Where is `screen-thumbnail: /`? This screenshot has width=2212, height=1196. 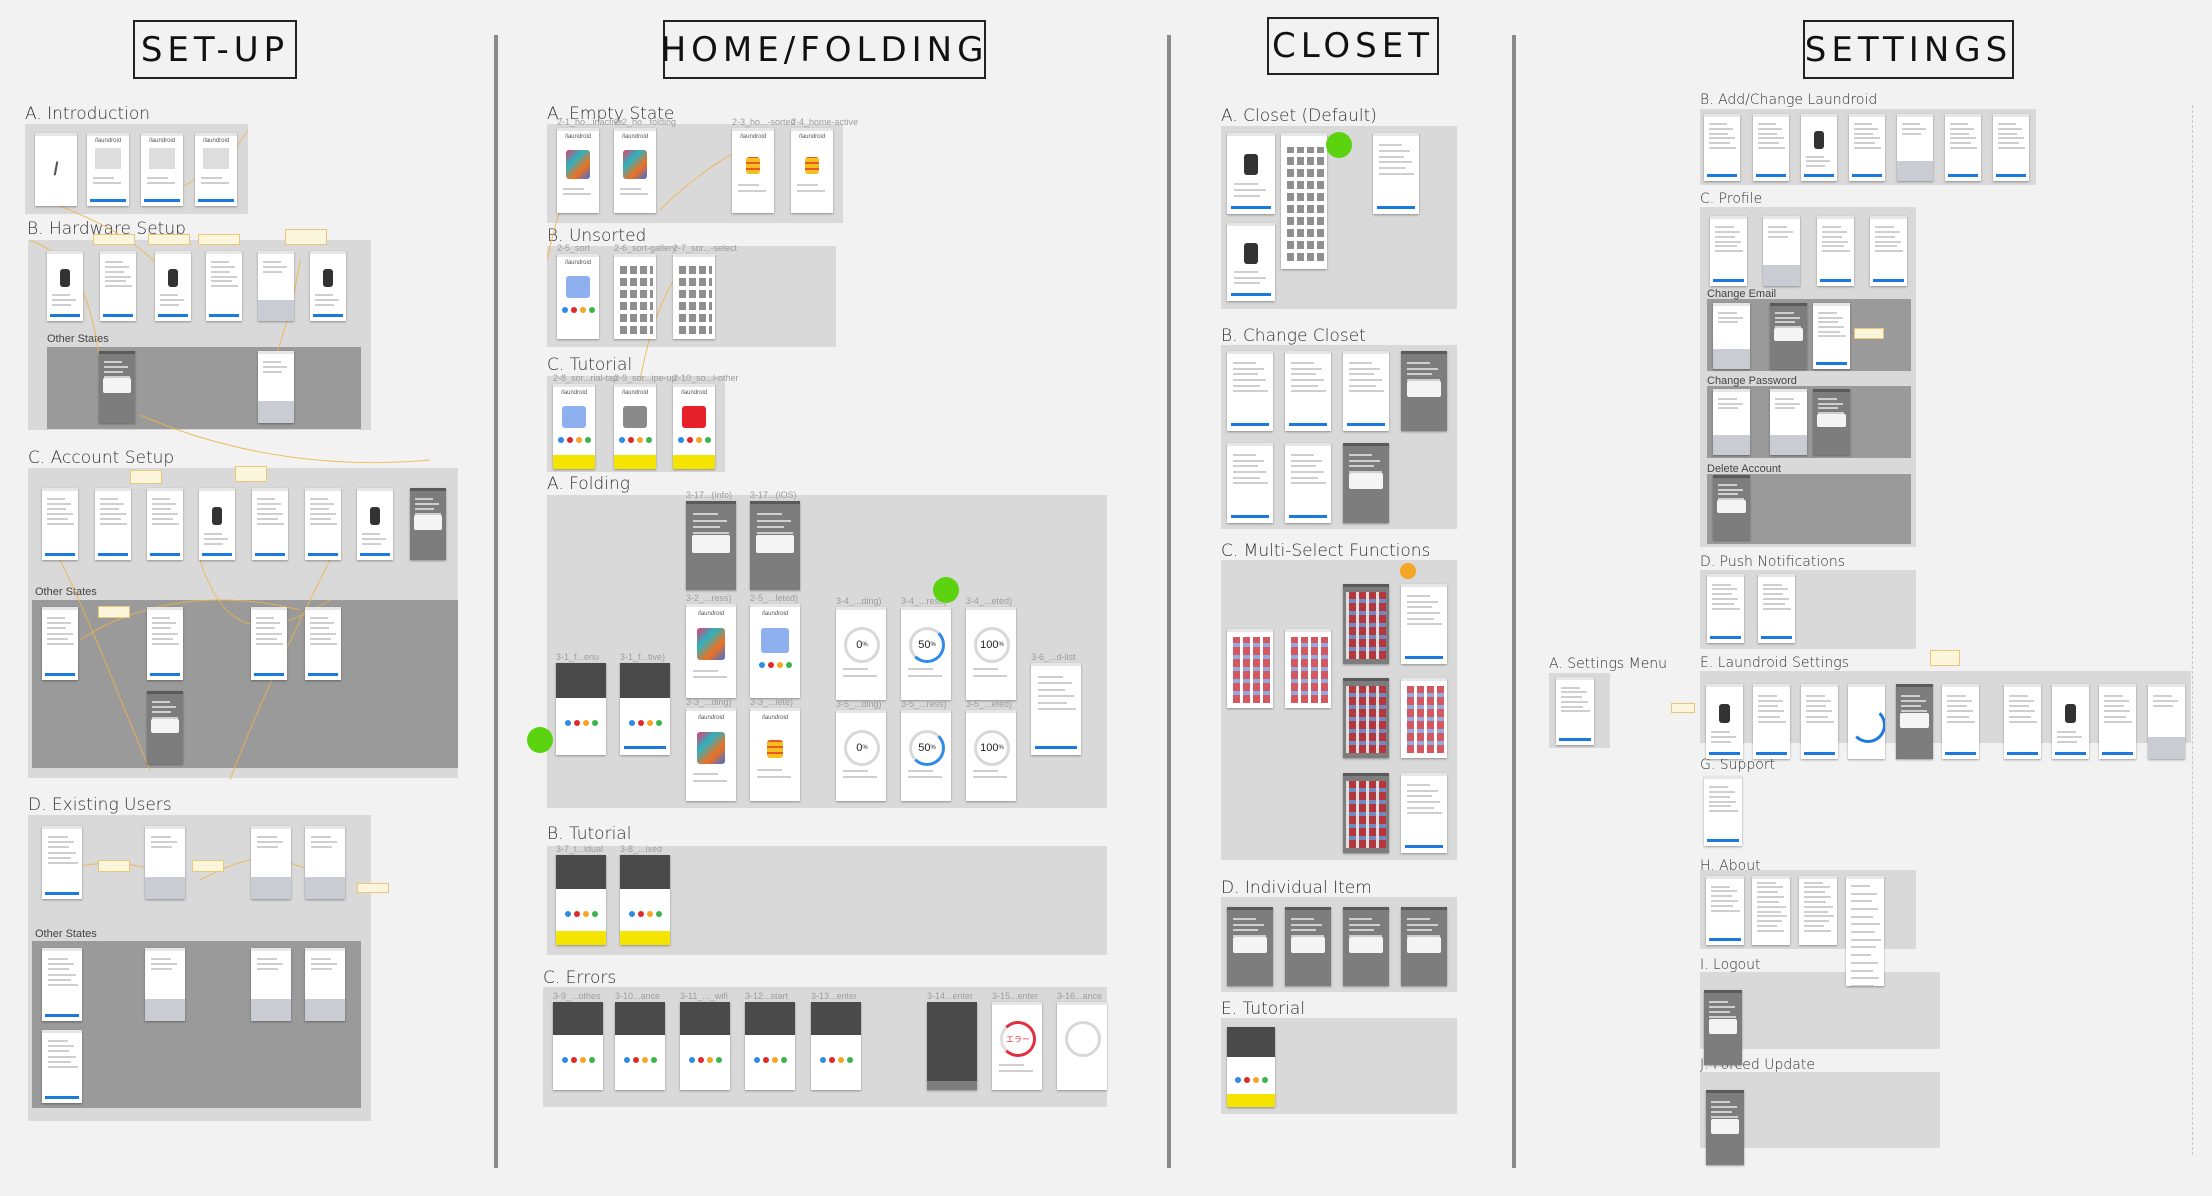 screen-thumbnail: / is located at coordinates (56, 169).